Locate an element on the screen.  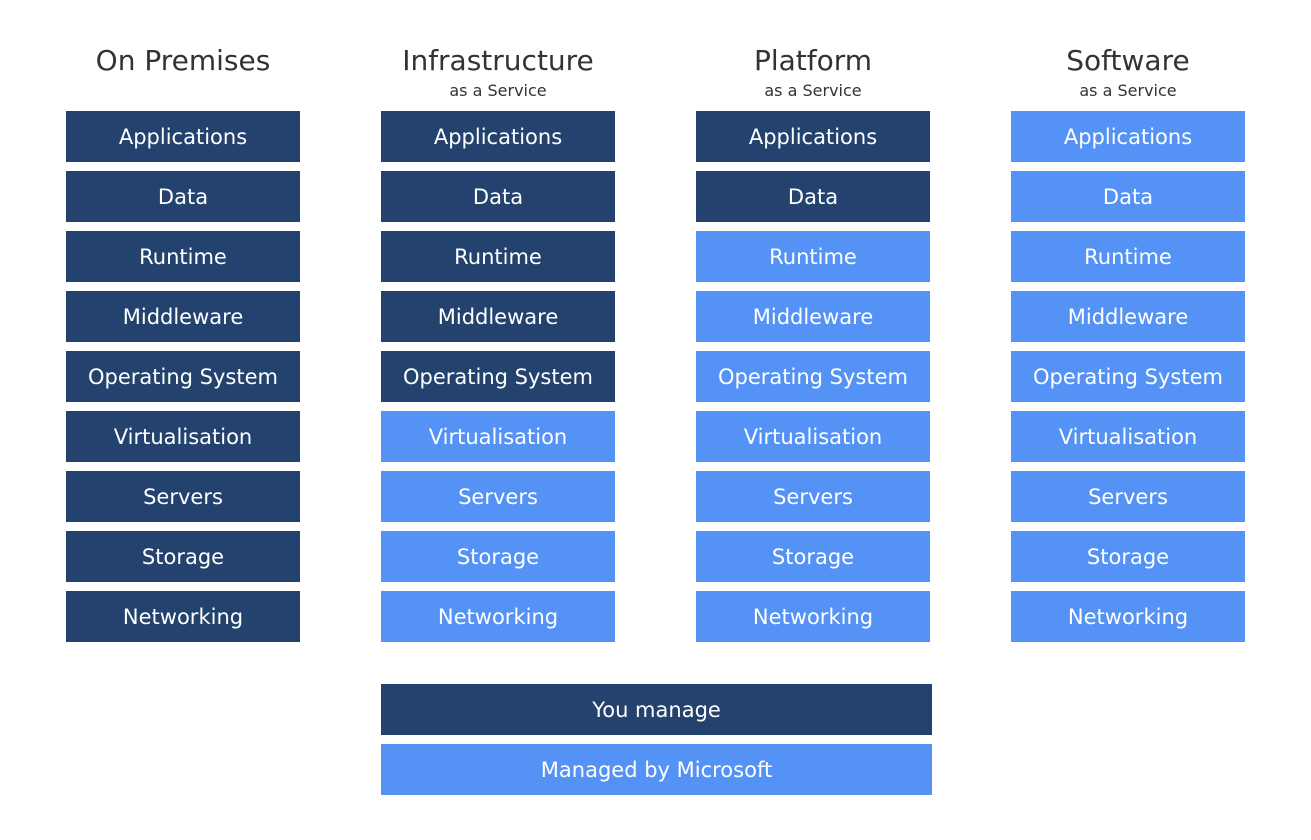
legend-you-manage: You manage is located at coordinates (656, 709).